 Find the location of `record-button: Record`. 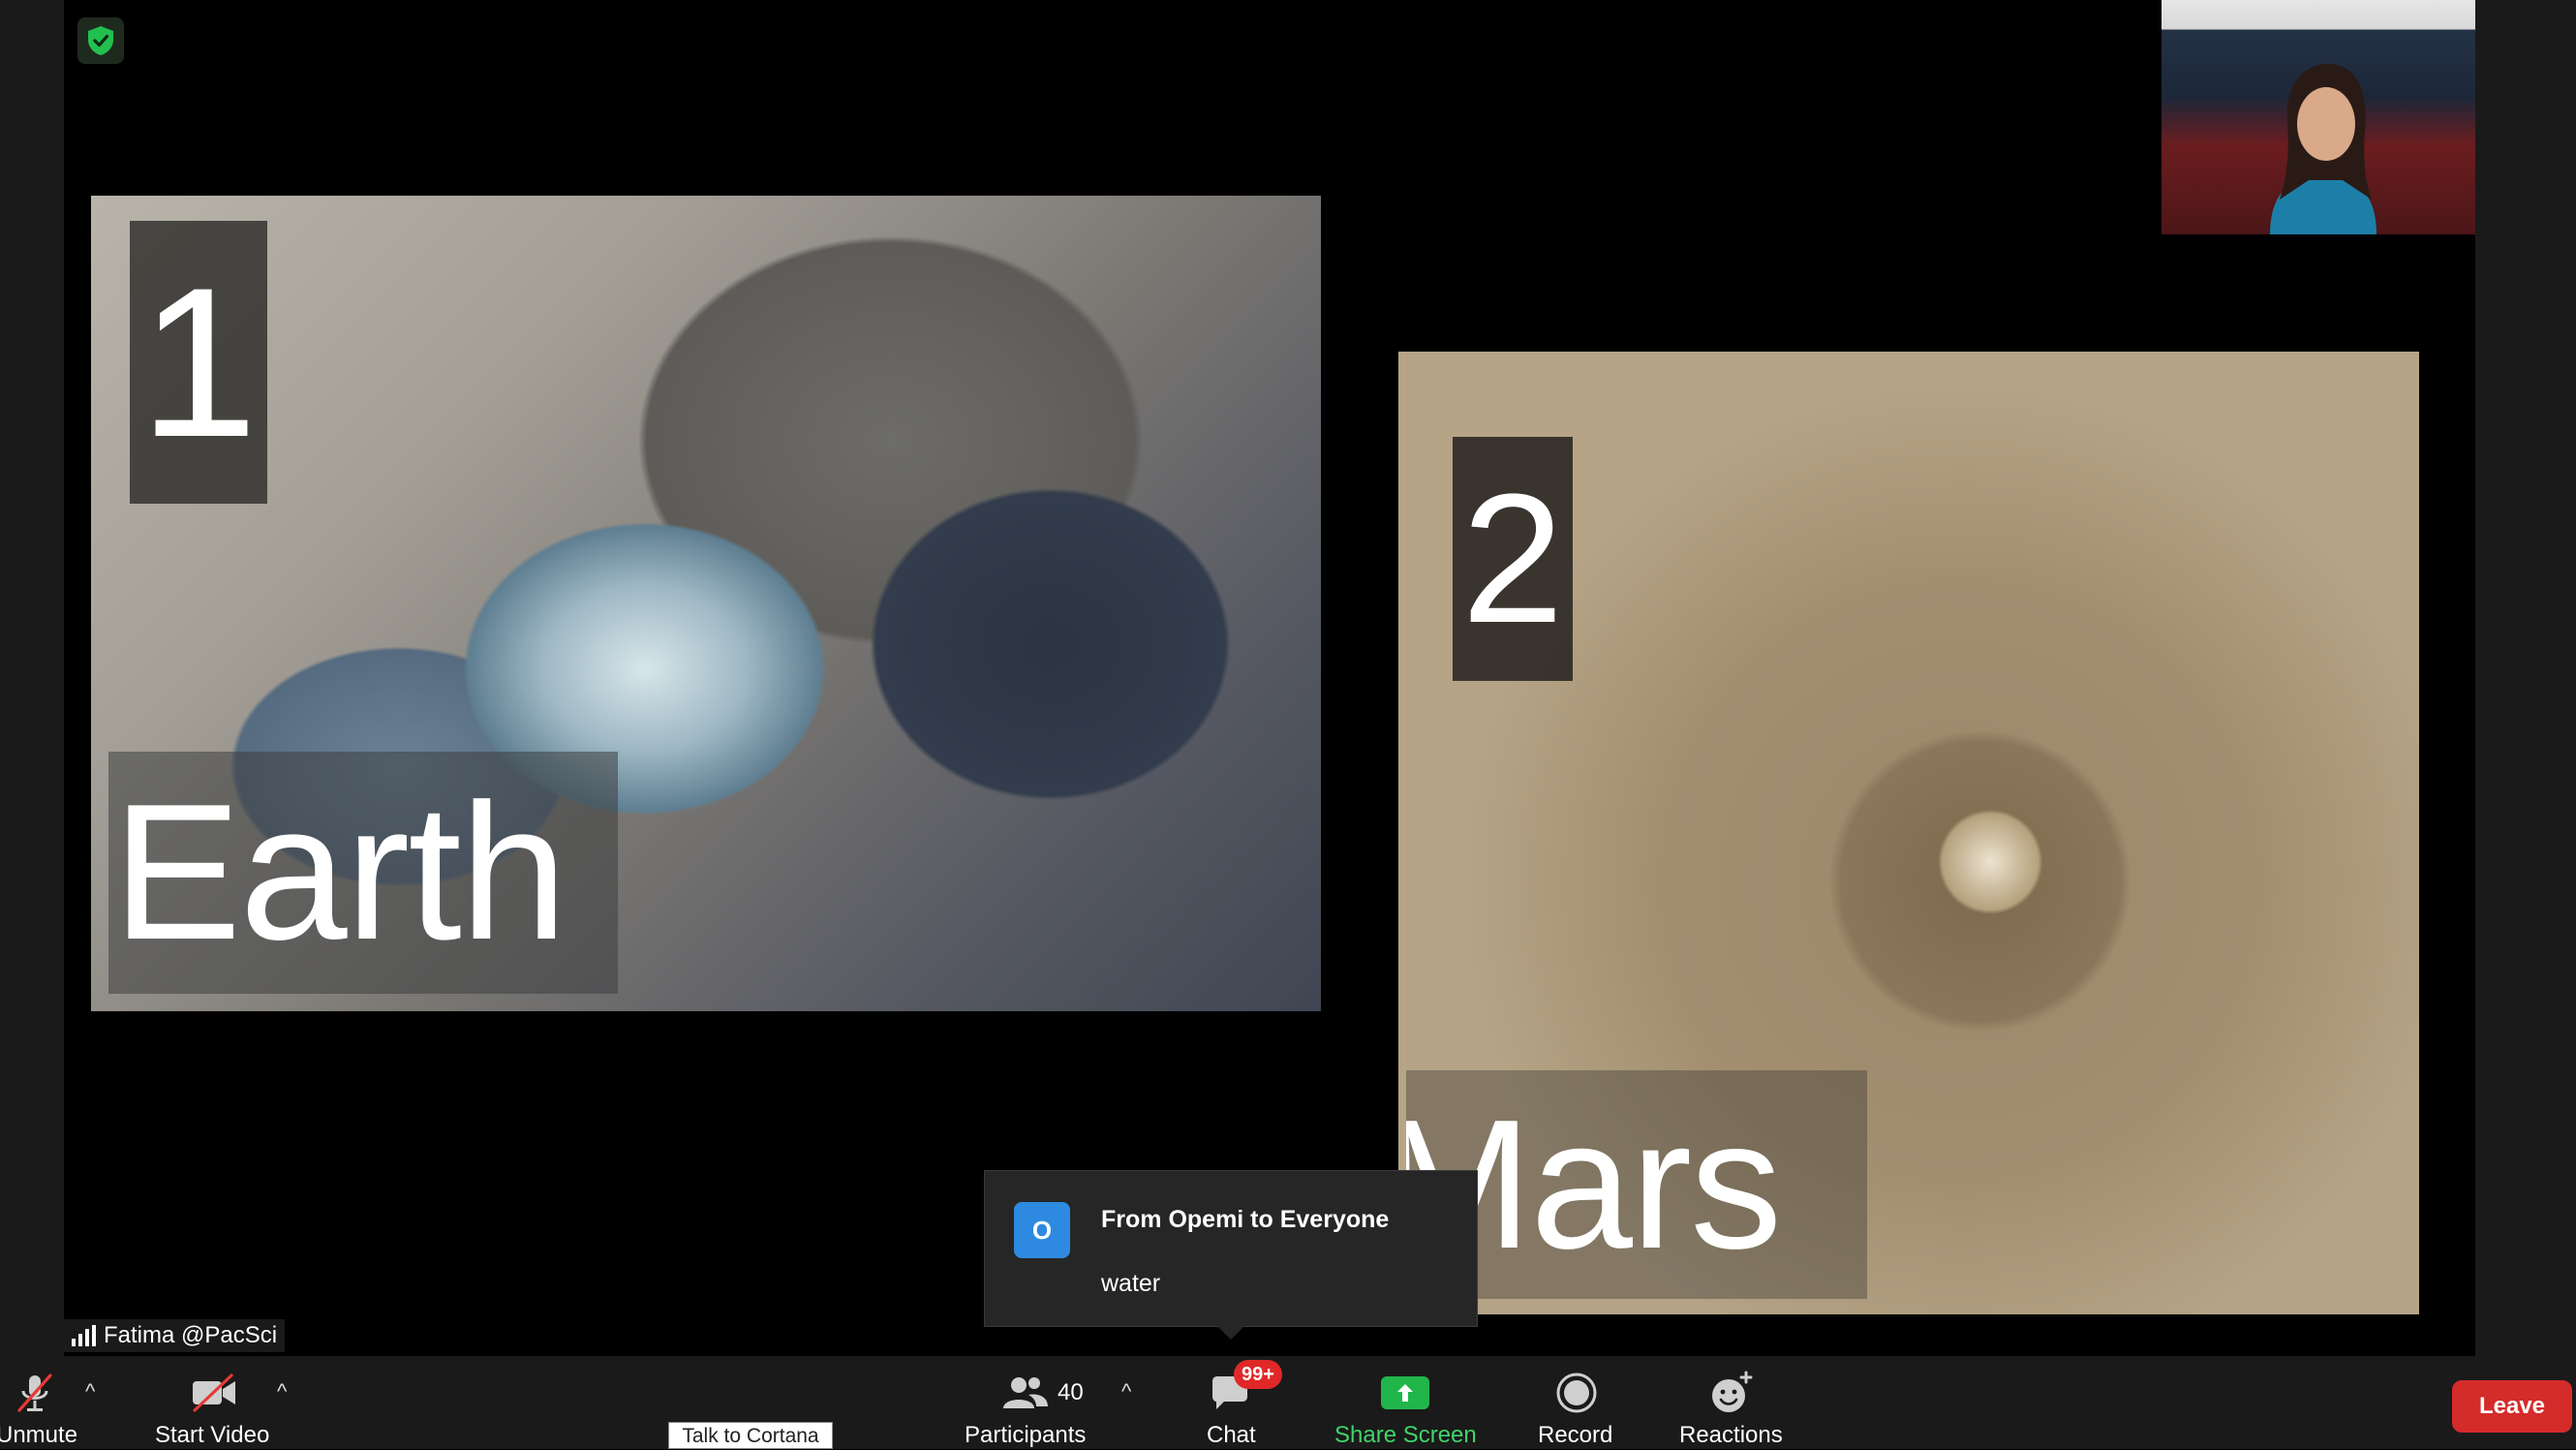

record-button: Record is located at coordinates (1576, 1402).